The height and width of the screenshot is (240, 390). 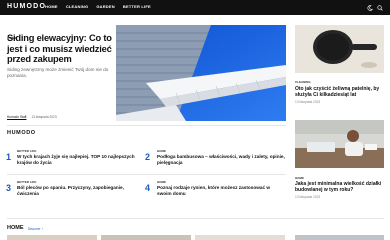 What do you see at coordinates (240, 237) in the screenshot?
I see `home-card-3-image` at bounding box center [240, 237].